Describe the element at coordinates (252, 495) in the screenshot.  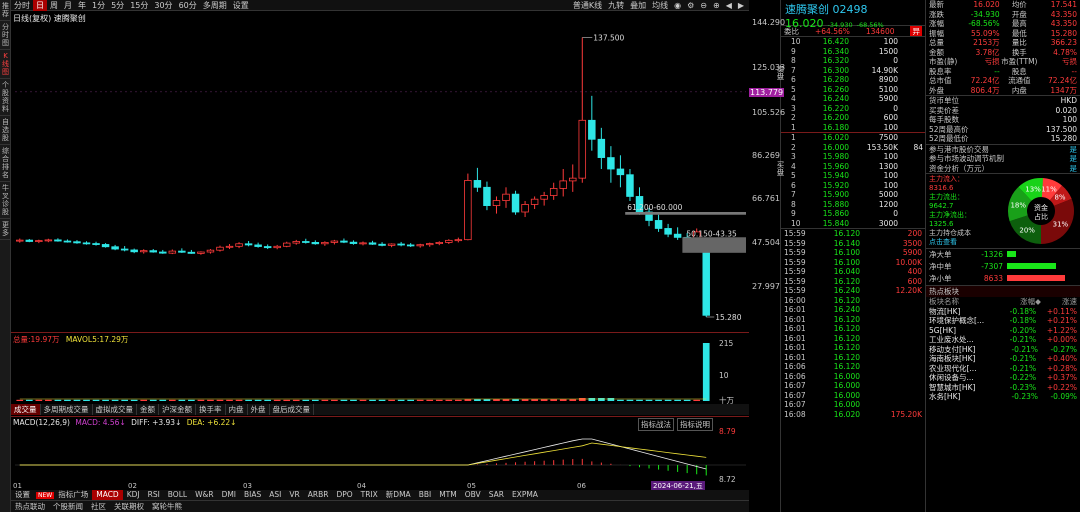
I see `indicator-bias: BIAS` at that location.